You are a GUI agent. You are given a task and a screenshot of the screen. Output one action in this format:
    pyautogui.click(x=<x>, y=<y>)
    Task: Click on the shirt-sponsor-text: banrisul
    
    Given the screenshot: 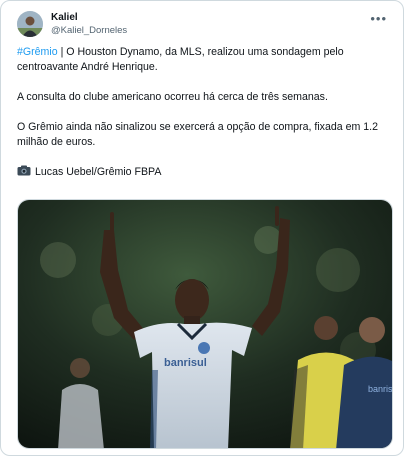 What is the action you would take?
    pyautogui.click(x=185, y=363)
    